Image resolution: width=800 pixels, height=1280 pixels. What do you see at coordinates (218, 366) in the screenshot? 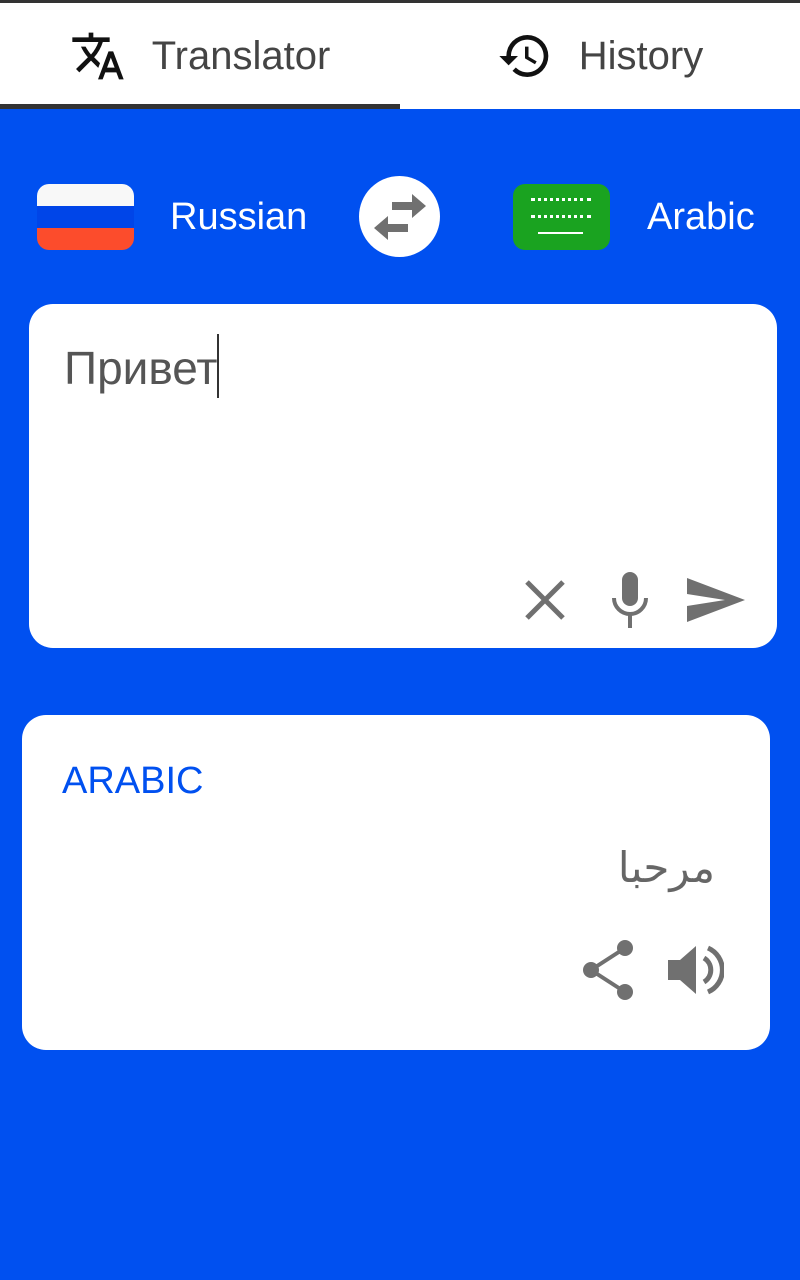
I see `text-caret` at bounding box center [218, 366].